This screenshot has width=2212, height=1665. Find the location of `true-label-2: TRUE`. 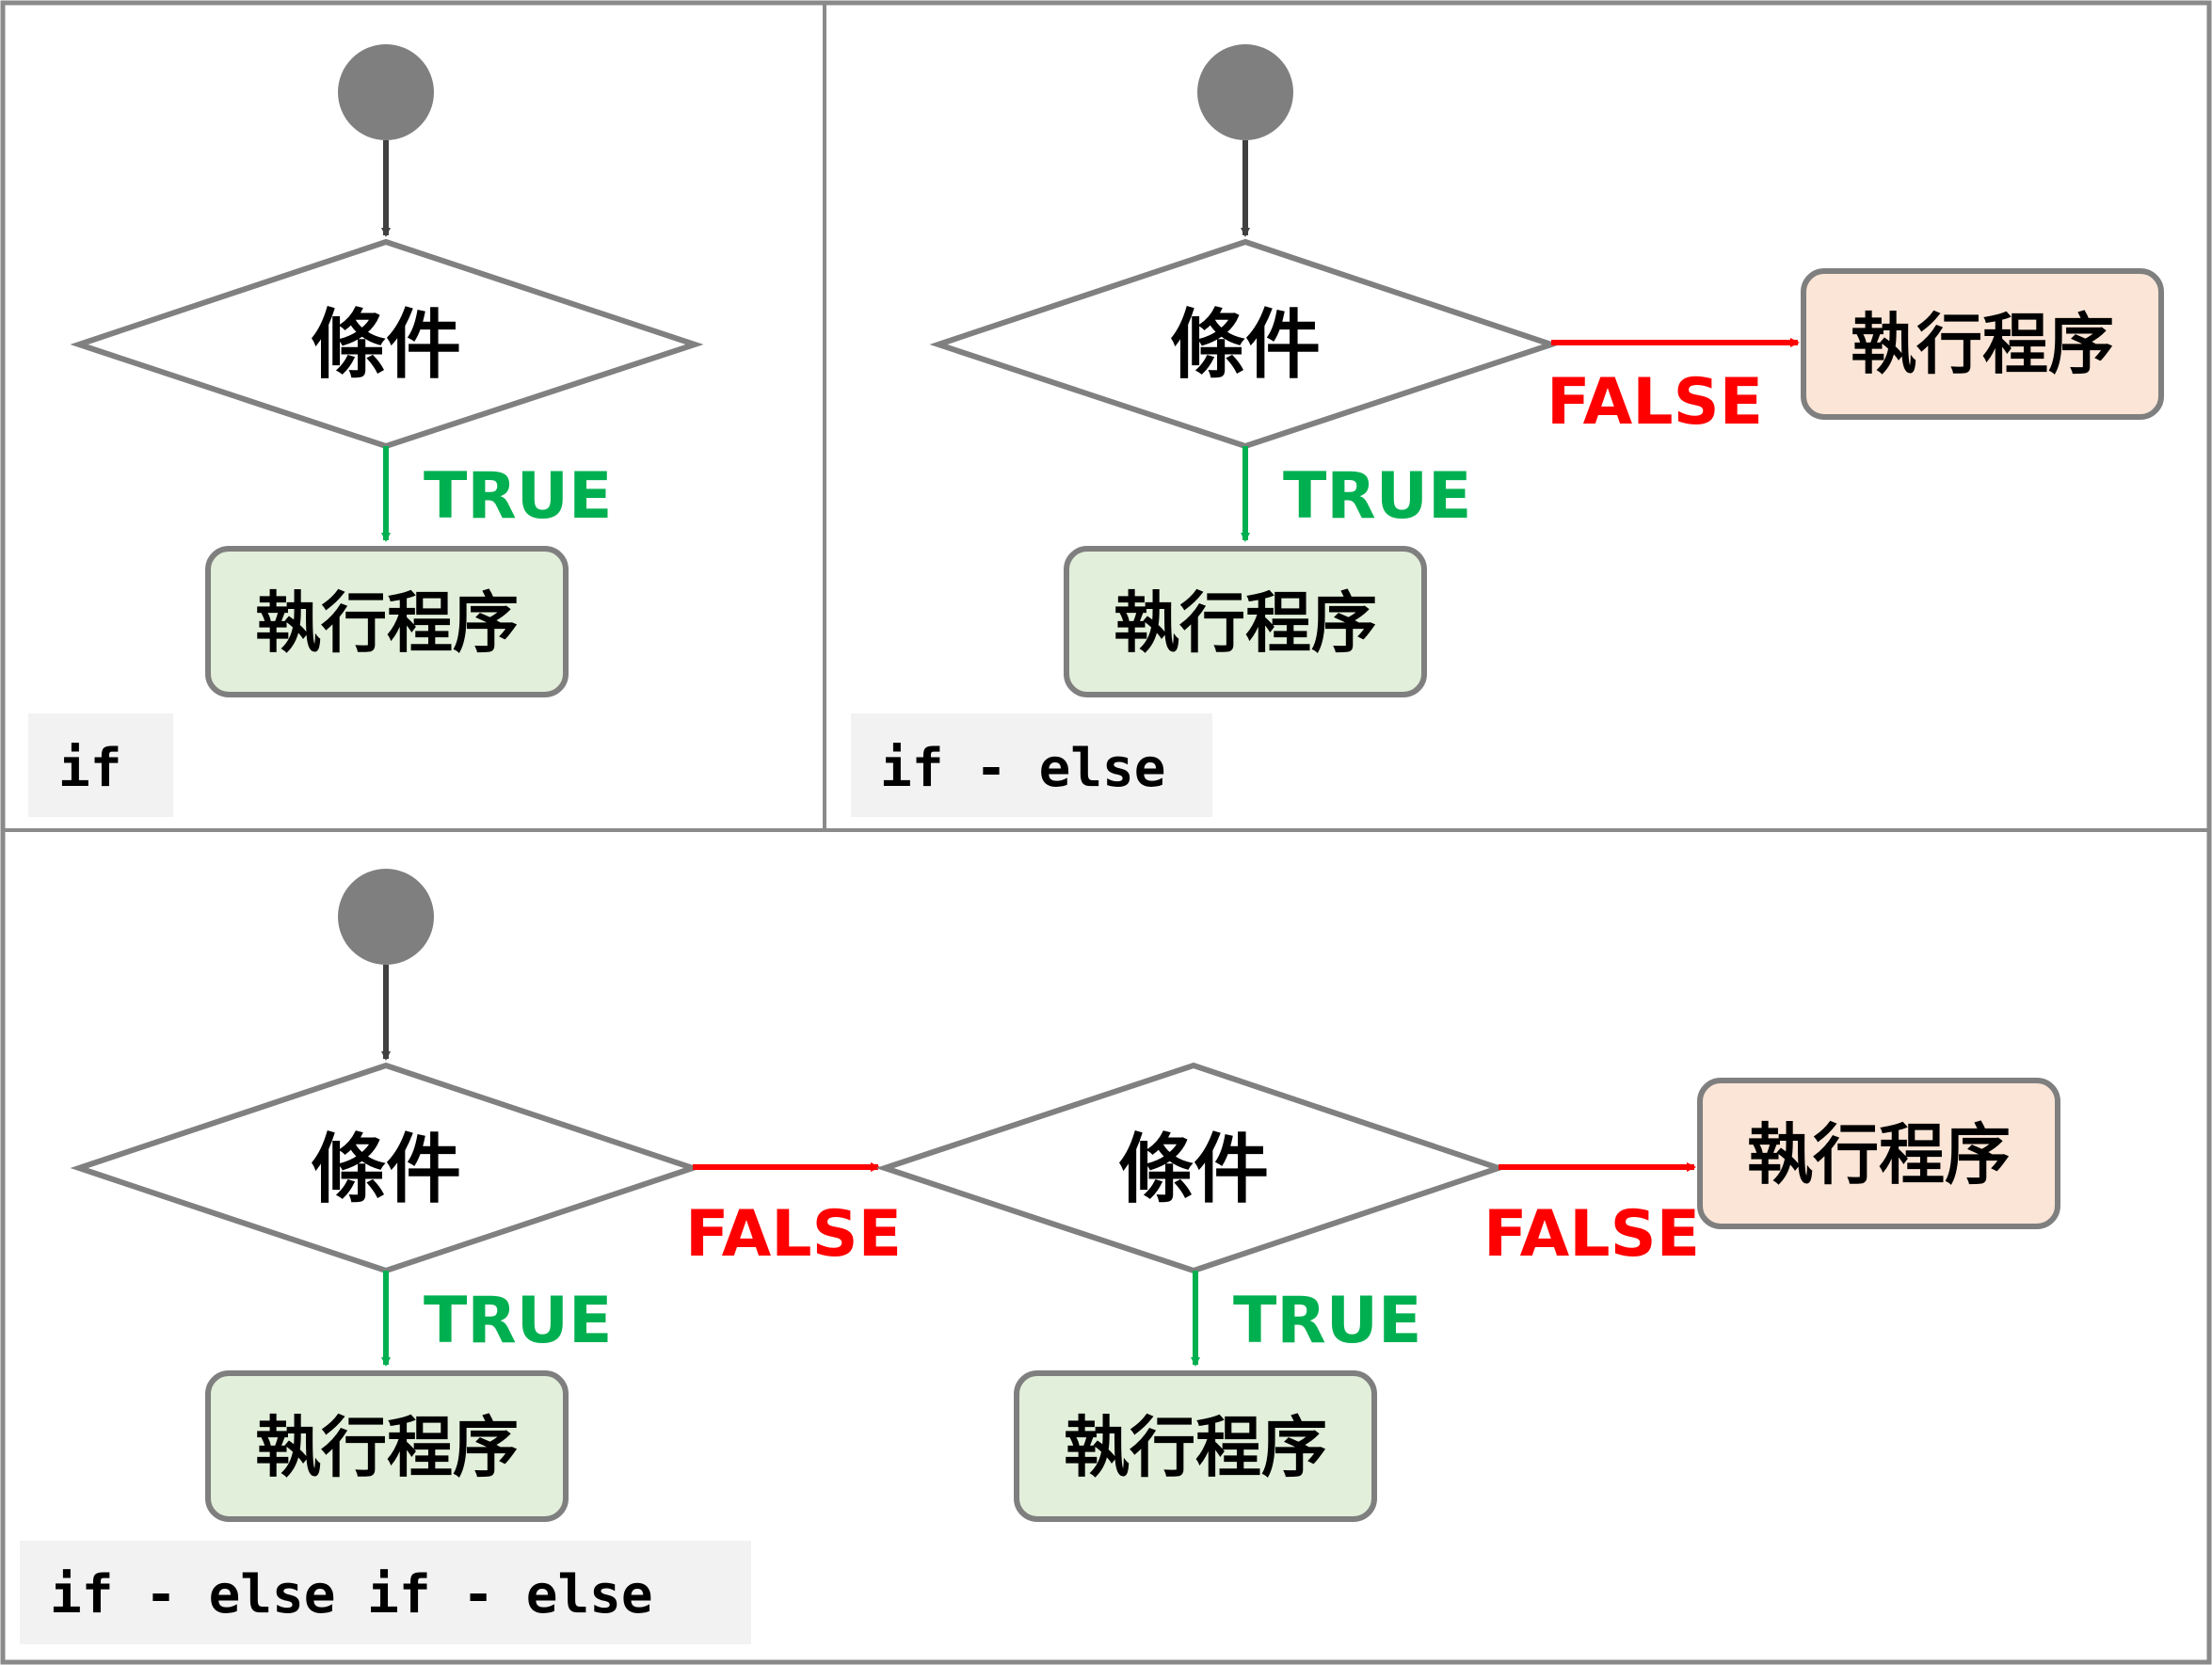

true-label-2: TRUE is located at coordinates (1327, 1321).